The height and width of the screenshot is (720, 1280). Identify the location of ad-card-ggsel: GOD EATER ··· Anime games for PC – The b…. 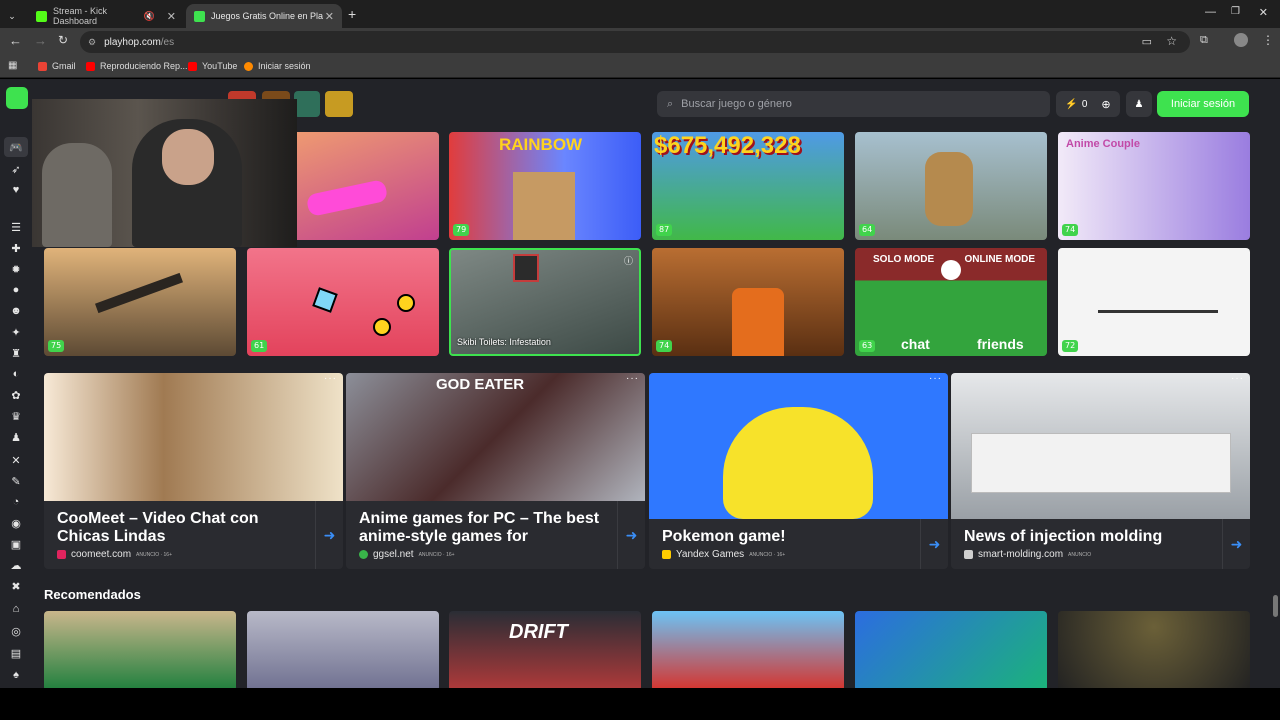
(495, 471).